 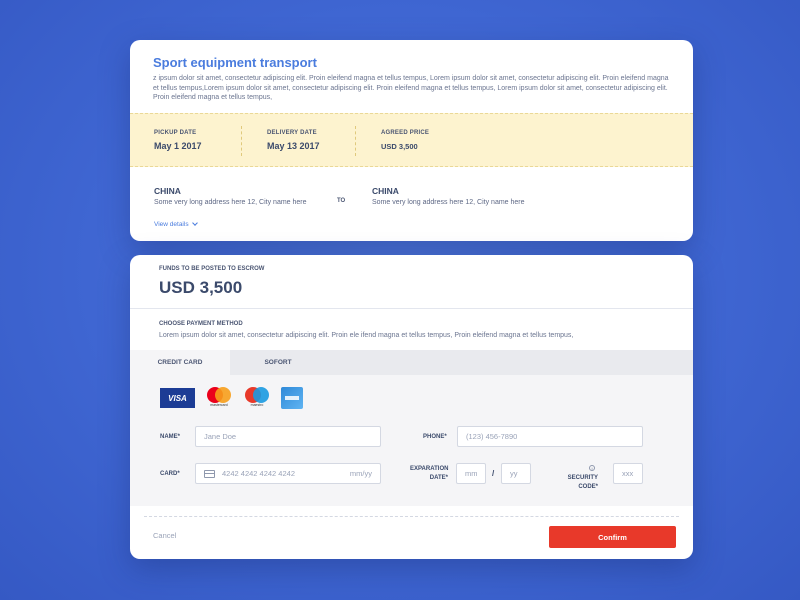 I want to click on pickup-date-value: May 1 2017, so click(x=178, y=146).